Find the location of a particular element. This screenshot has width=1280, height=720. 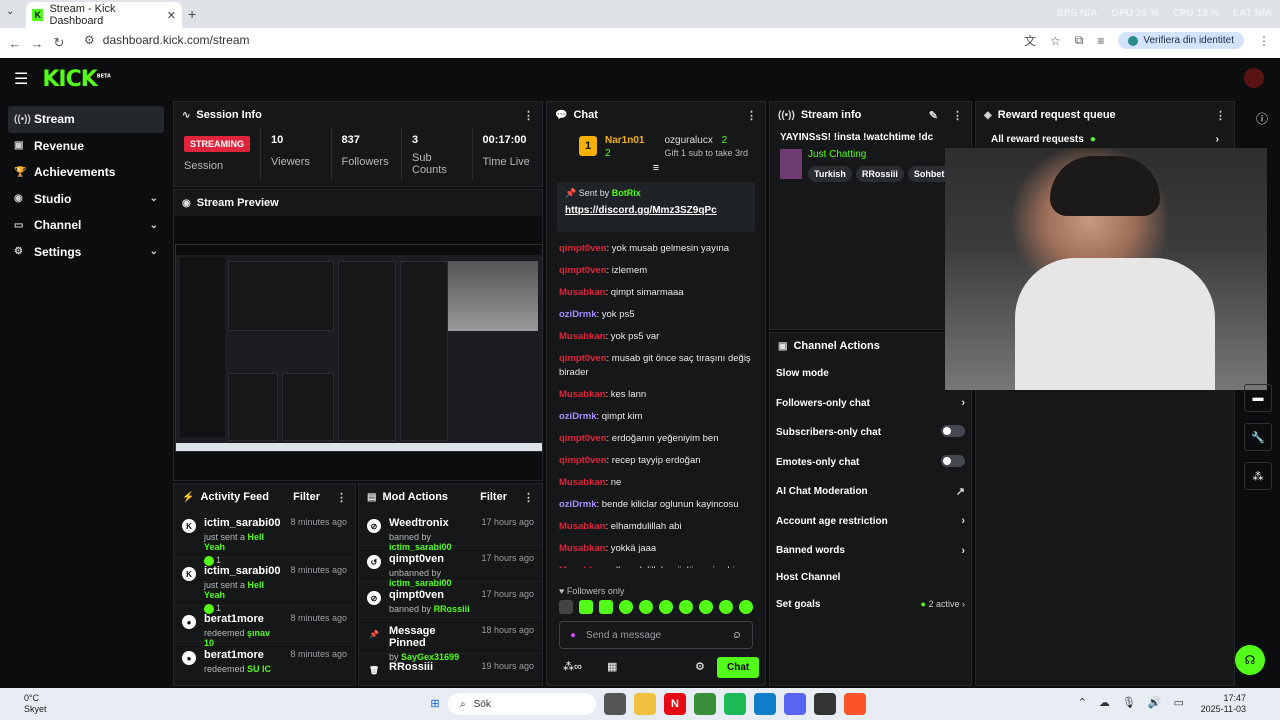

chat-settings-icon: ⚙ is located at coordinates (700, 666).